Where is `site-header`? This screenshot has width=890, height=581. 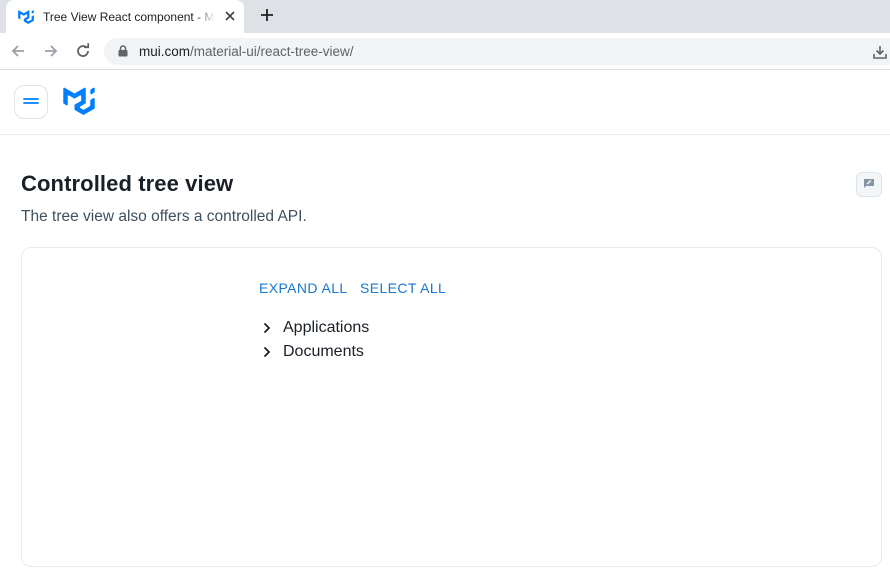
site-header is located at coordinates (445, 102).